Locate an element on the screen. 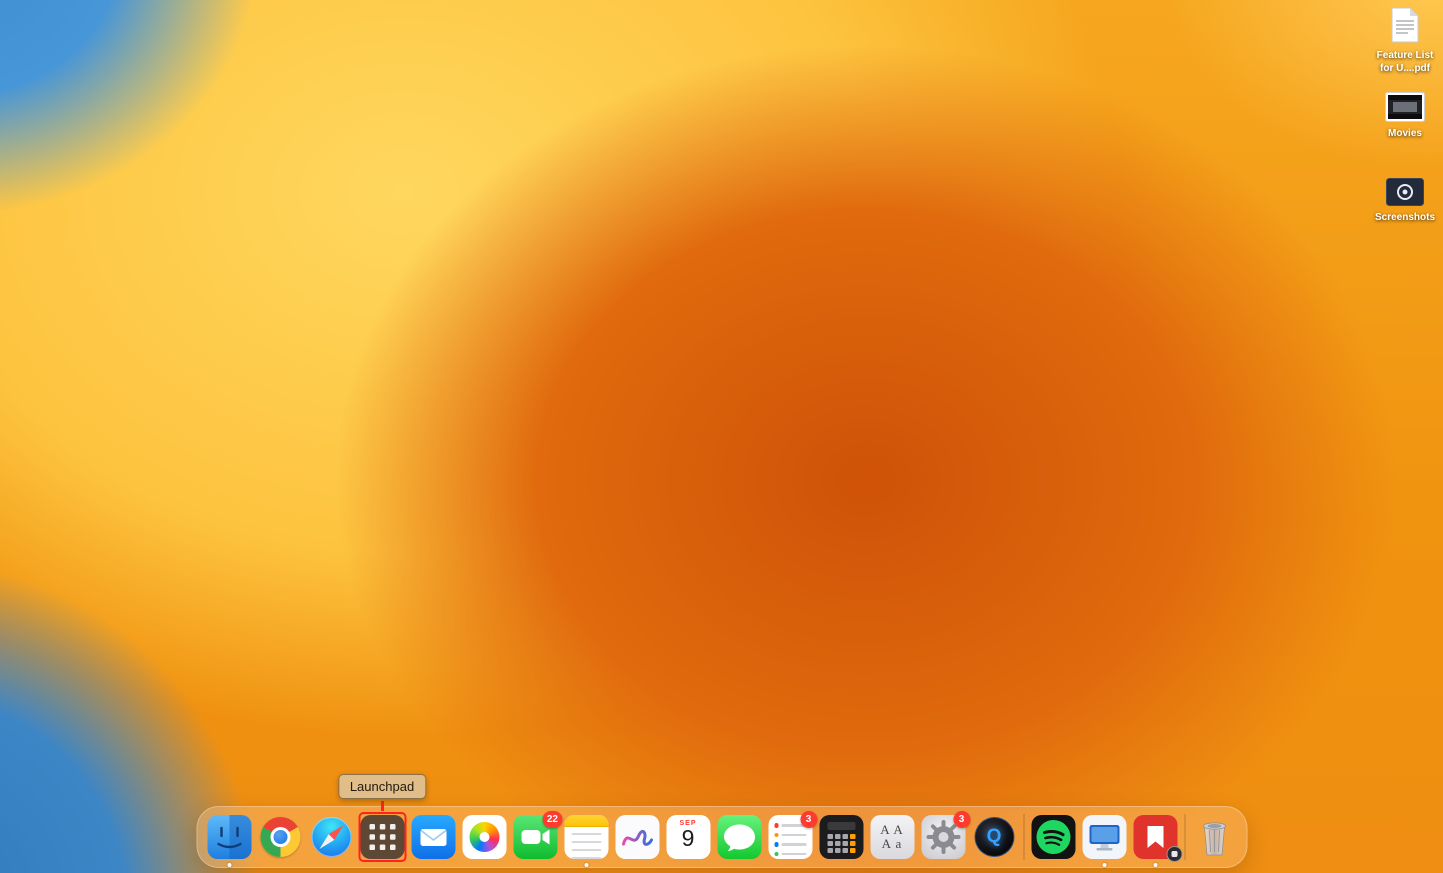 The width and height of the screenshot is (1443, 873). dock-item-facetime: 22 is located at coordinates (537, 835).